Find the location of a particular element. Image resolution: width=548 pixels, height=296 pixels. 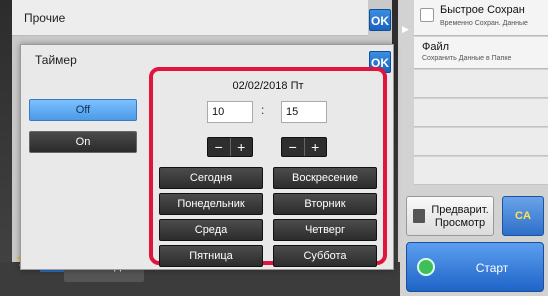

start-icon is located at coordinates (426, 267).